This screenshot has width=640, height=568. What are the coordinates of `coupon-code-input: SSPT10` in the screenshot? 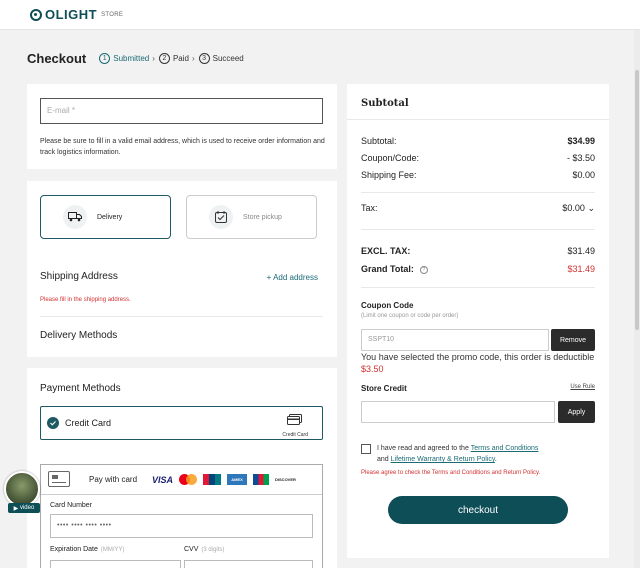 It's located at (455, 340).